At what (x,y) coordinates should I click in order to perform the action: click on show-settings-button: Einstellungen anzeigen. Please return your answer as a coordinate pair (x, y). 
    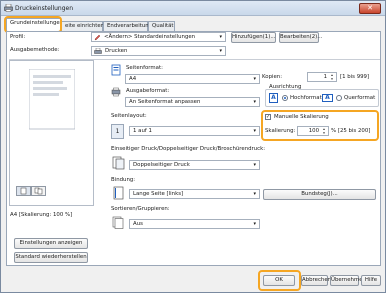
    Looking at the image, I should click on (51, 243).